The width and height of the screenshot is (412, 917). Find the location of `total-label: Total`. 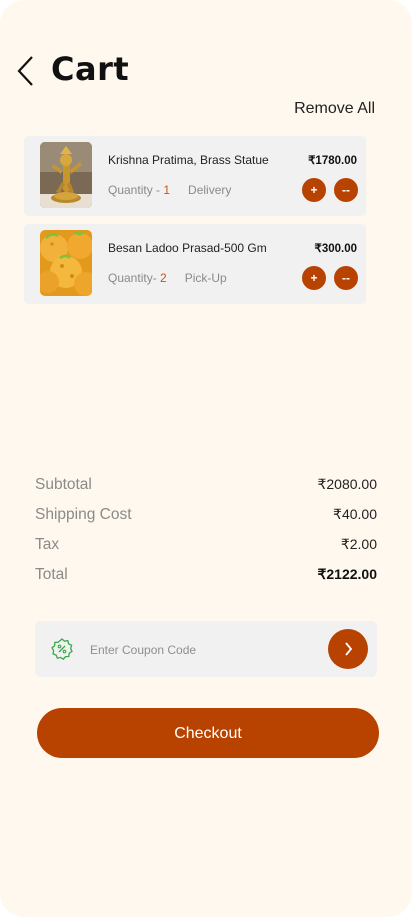

total-label: Total is located at coordinates (51, 574).